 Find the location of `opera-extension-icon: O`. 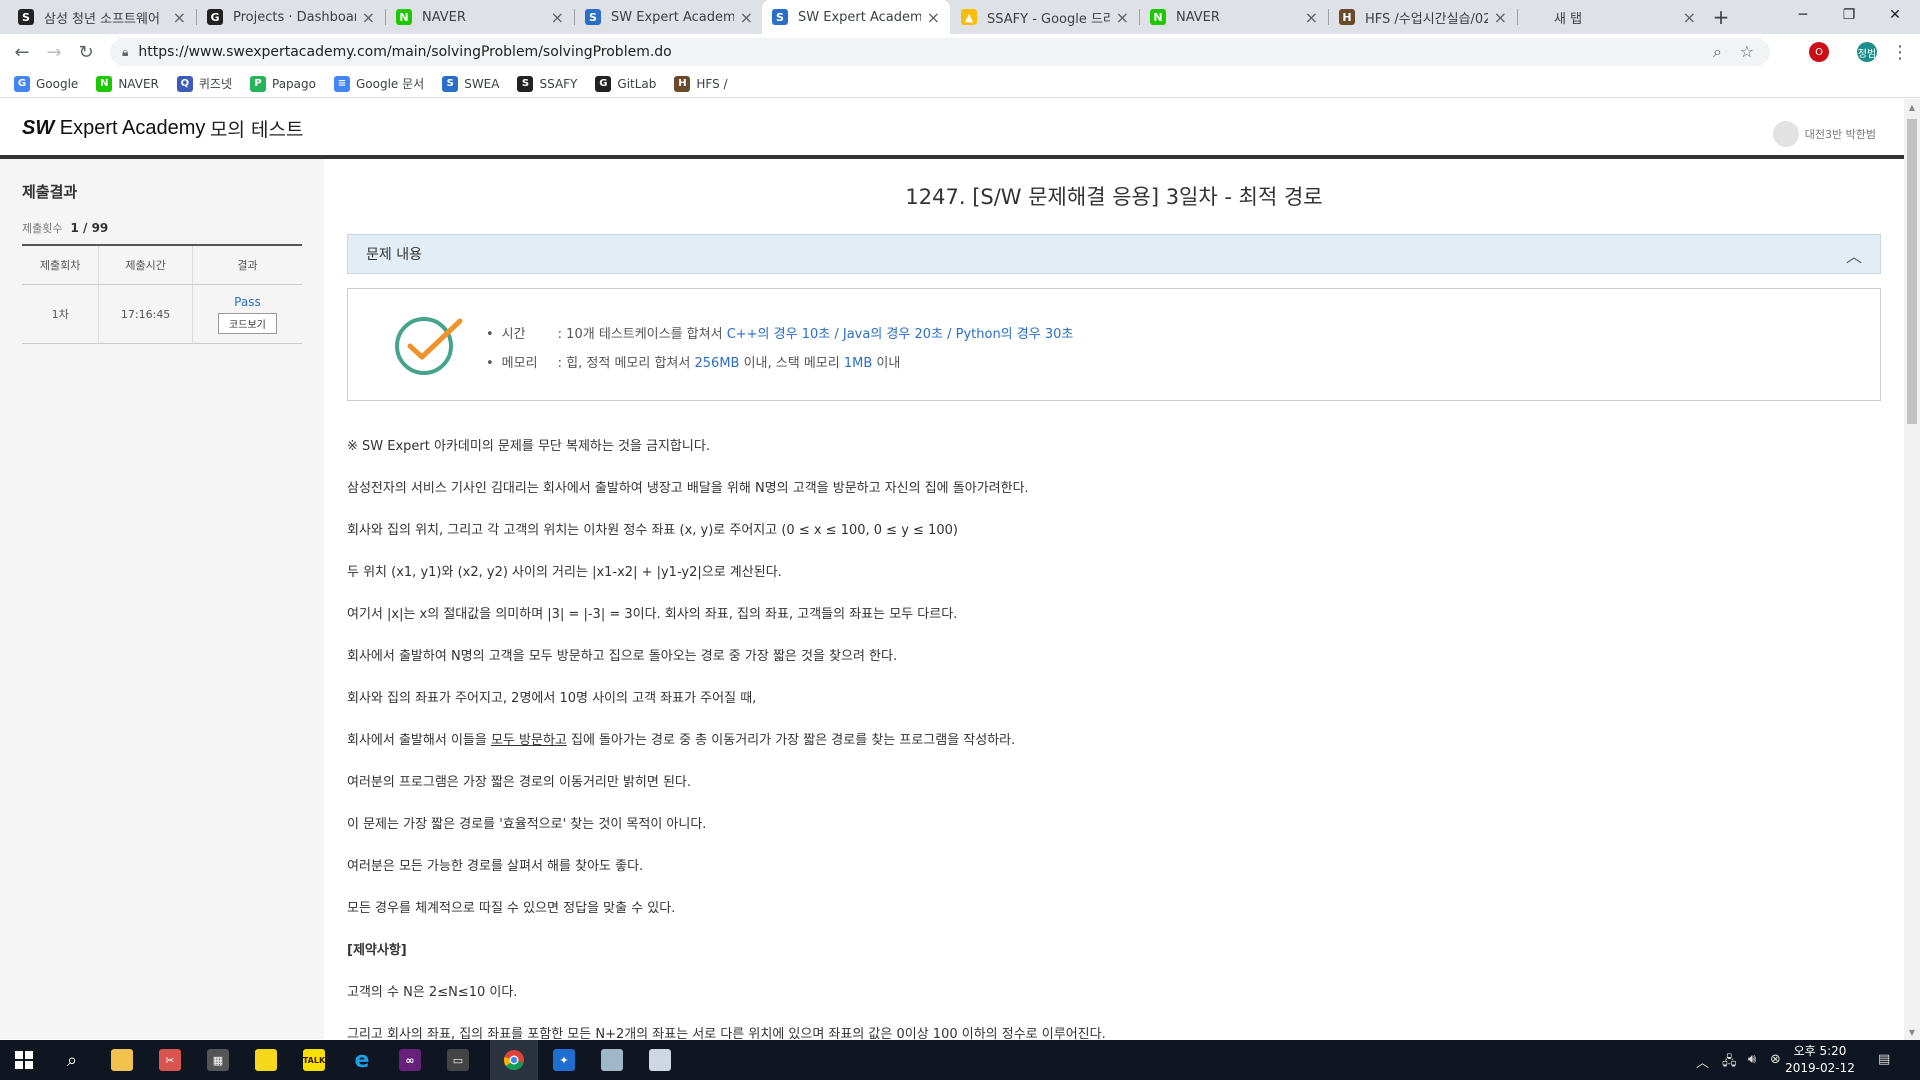

opera-extension-icon: O is located at coordinates (1819, 52).